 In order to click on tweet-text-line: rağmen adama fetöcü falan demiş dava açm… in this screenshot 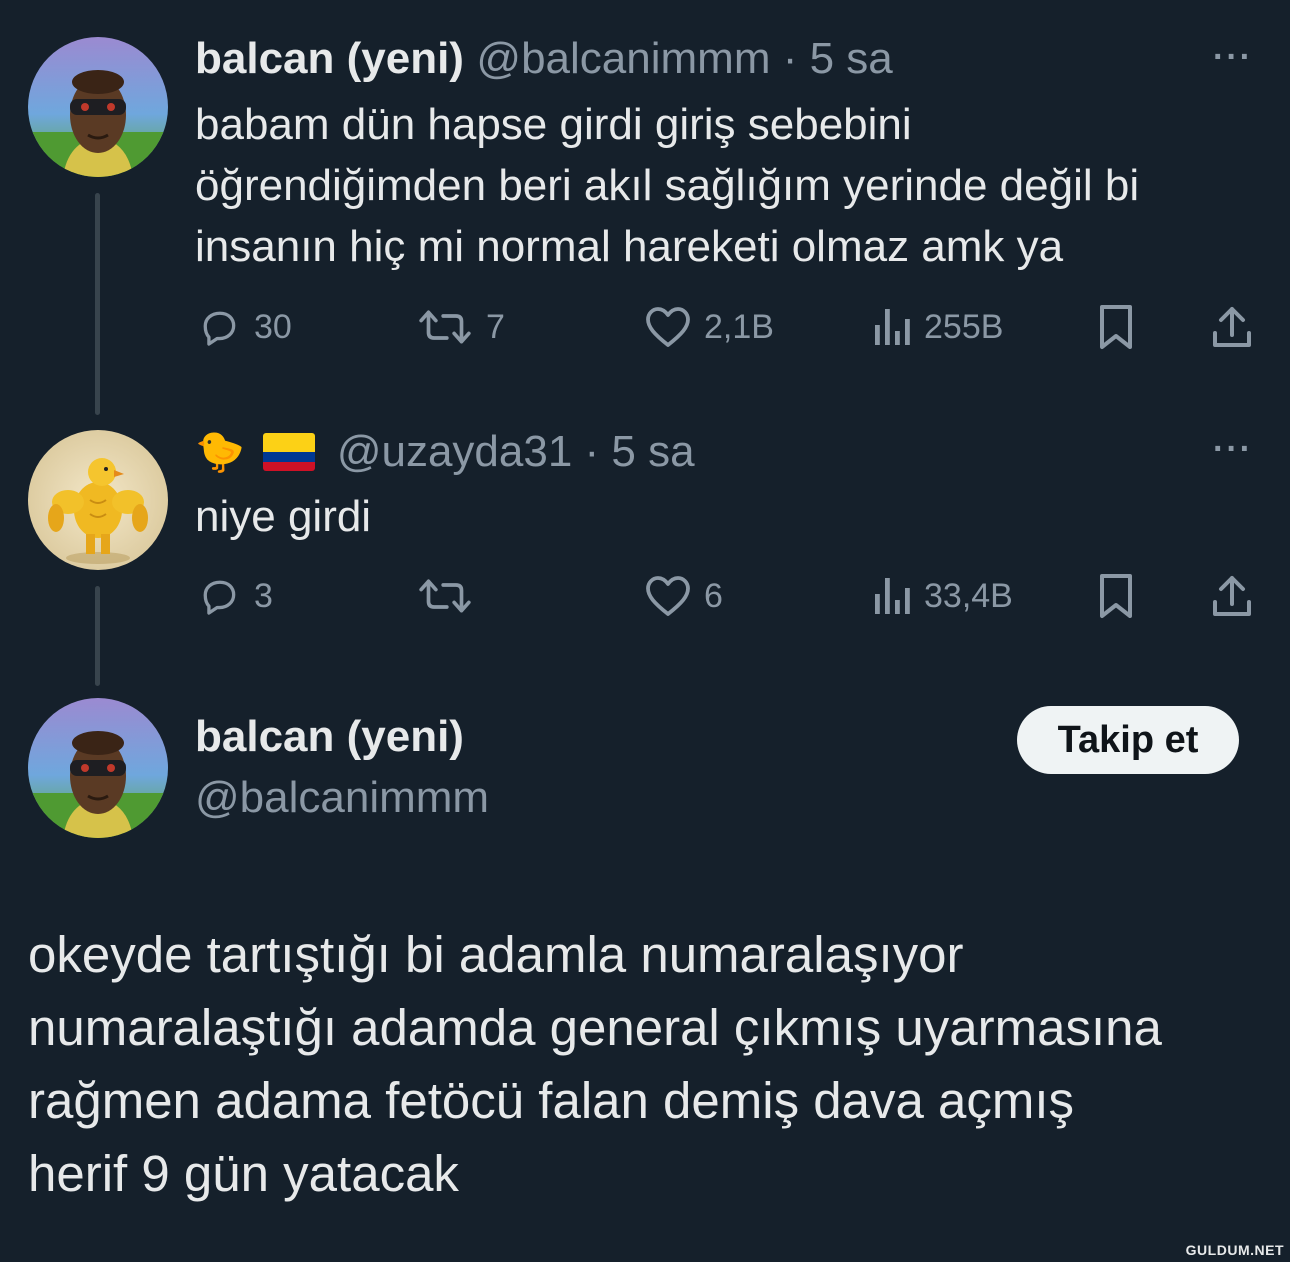, I will do `click(551, 1100)`.